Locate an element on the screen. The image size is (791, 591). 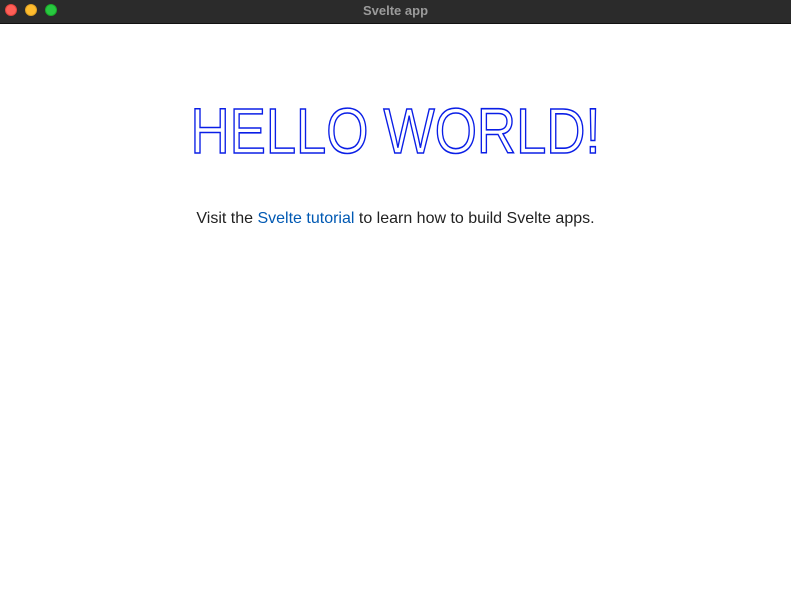
page-heading-text: HELLO WORLD! is located at coordinates (396, 132).